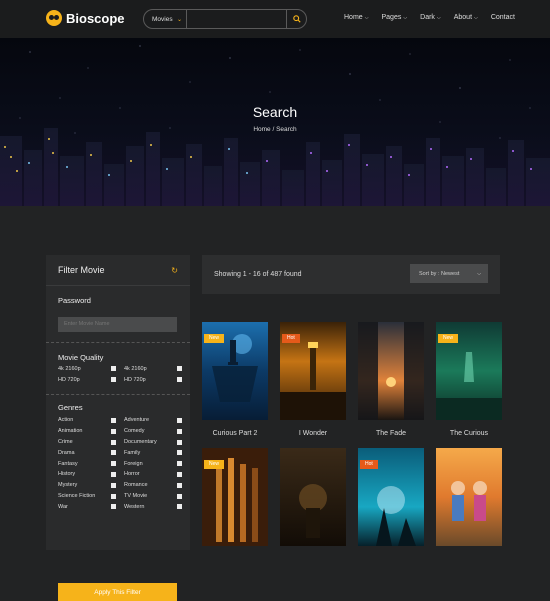 Image resolution: width=550 pixels, height=601 pixels. What do you see at coordinates (77, 496) in the screenshot?
I see `genre-option-label: Science Fiction` at bounding box center [77, 496].